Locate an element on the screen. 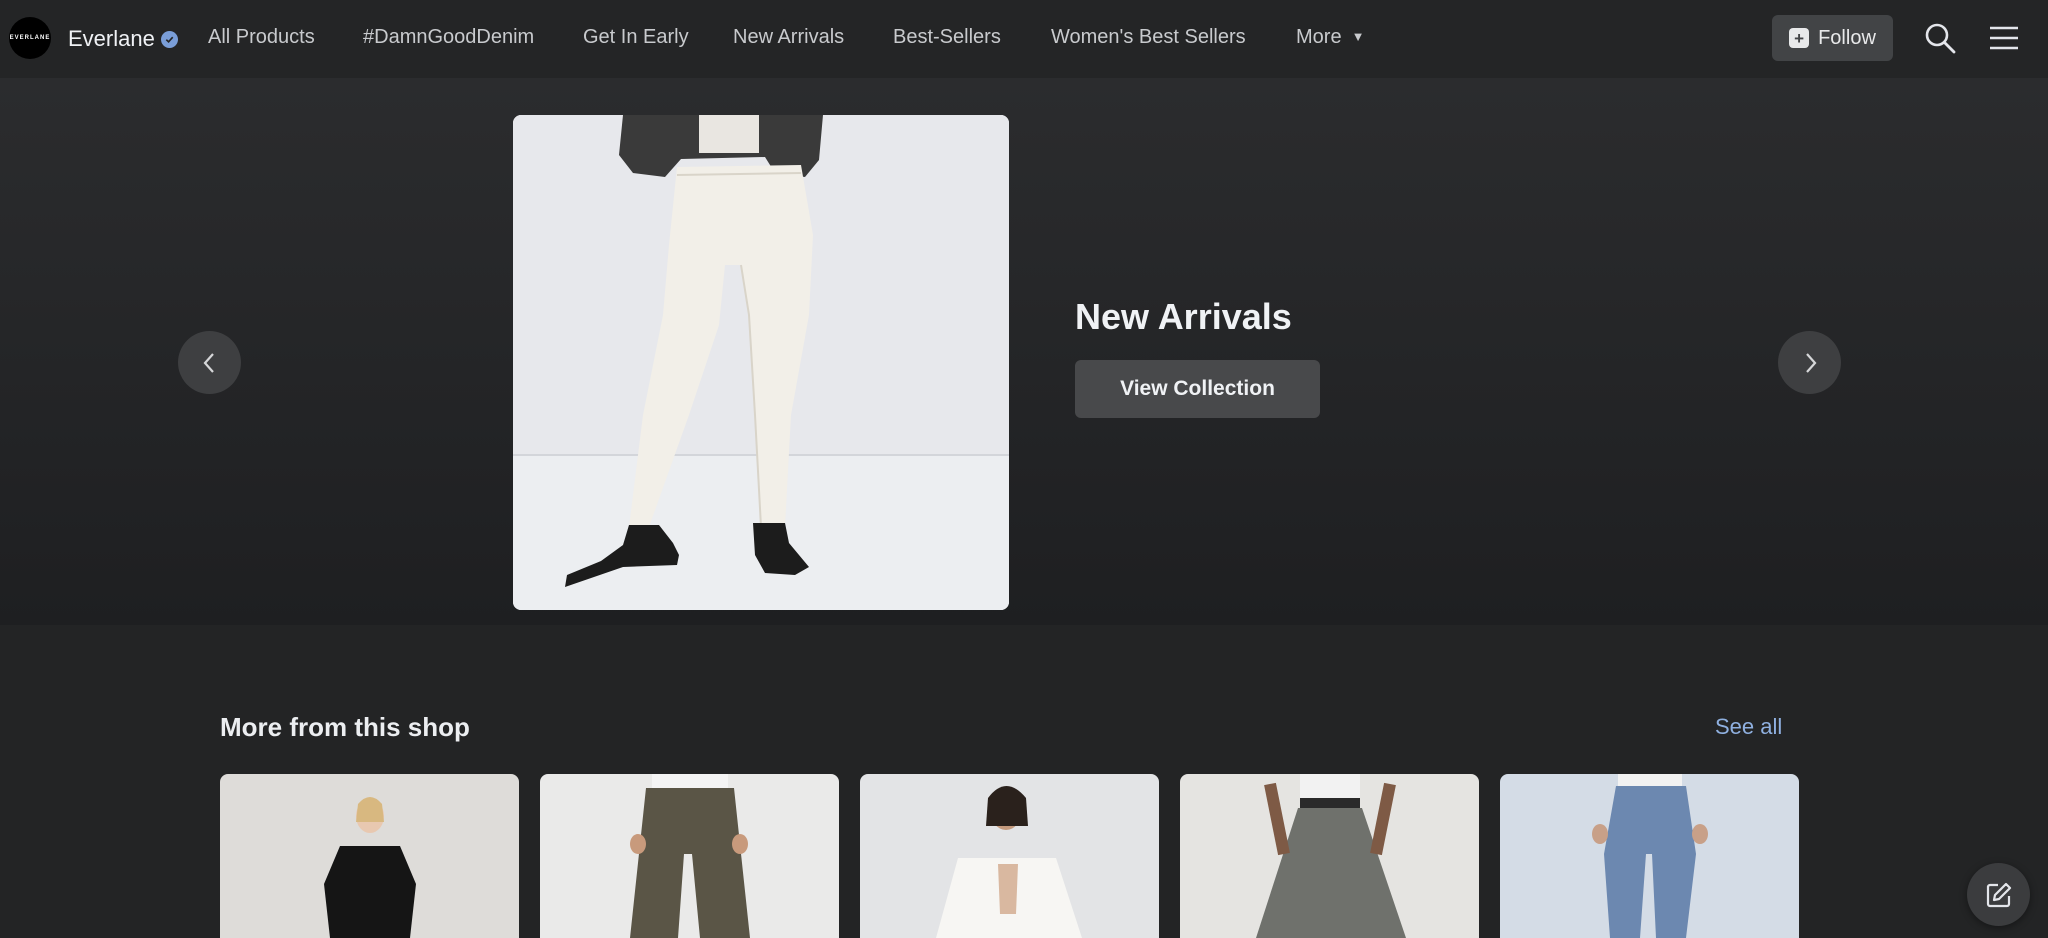  verified-badge-icon is located at coordinates (169, 39).